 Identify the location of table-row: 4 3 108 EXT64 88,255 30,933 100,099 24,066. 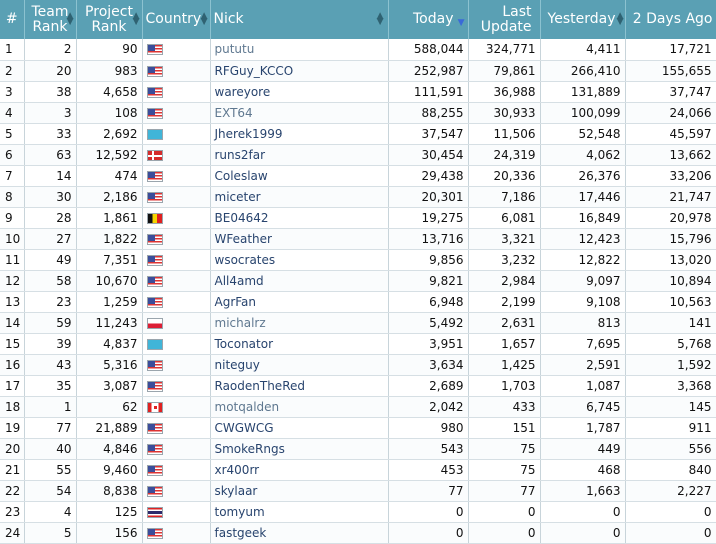
(358, 113).